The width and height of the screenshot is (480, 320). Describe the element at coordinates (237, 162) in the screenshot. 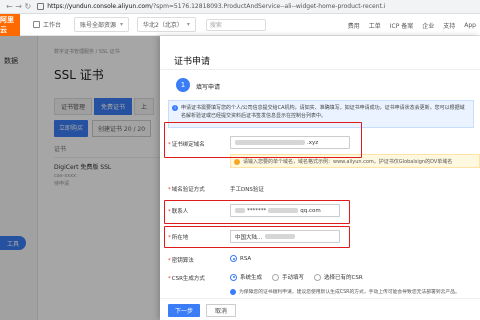

I see `warning-icon` at that location.